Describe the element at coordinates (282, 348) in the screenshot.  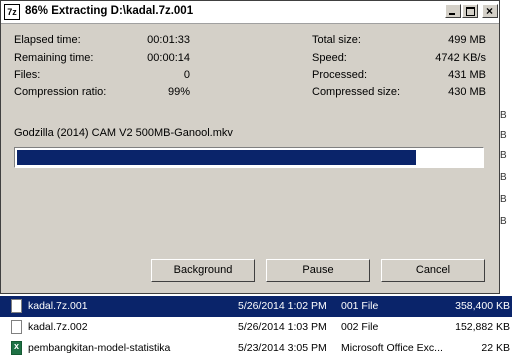
I see `file-date: 5/23/2014 3:05 PM` at that location.